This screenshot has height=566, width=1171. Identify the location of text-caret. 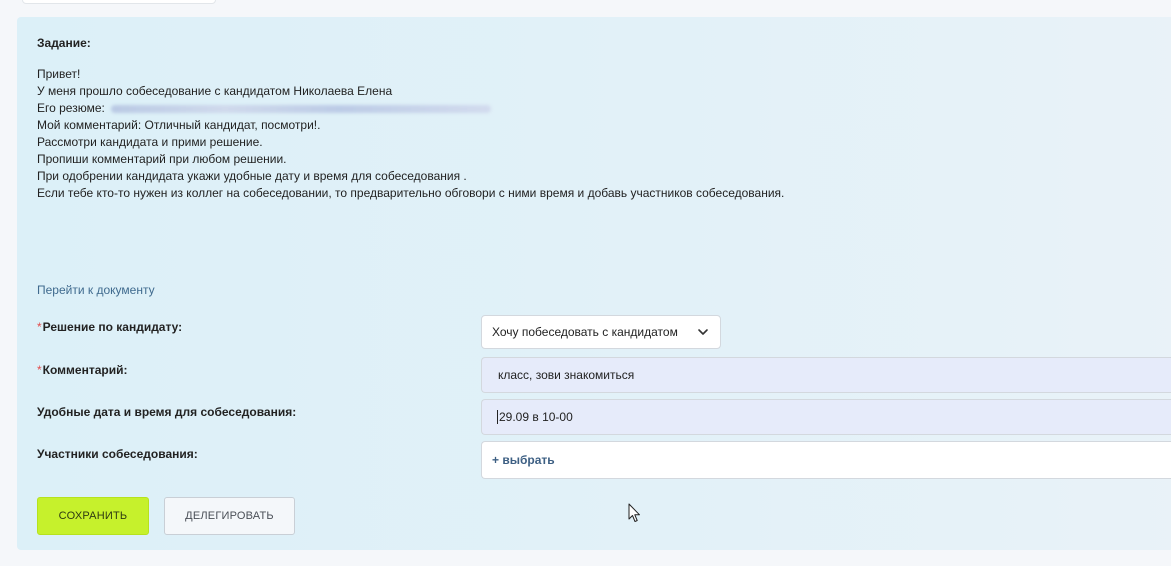
(497, 417).